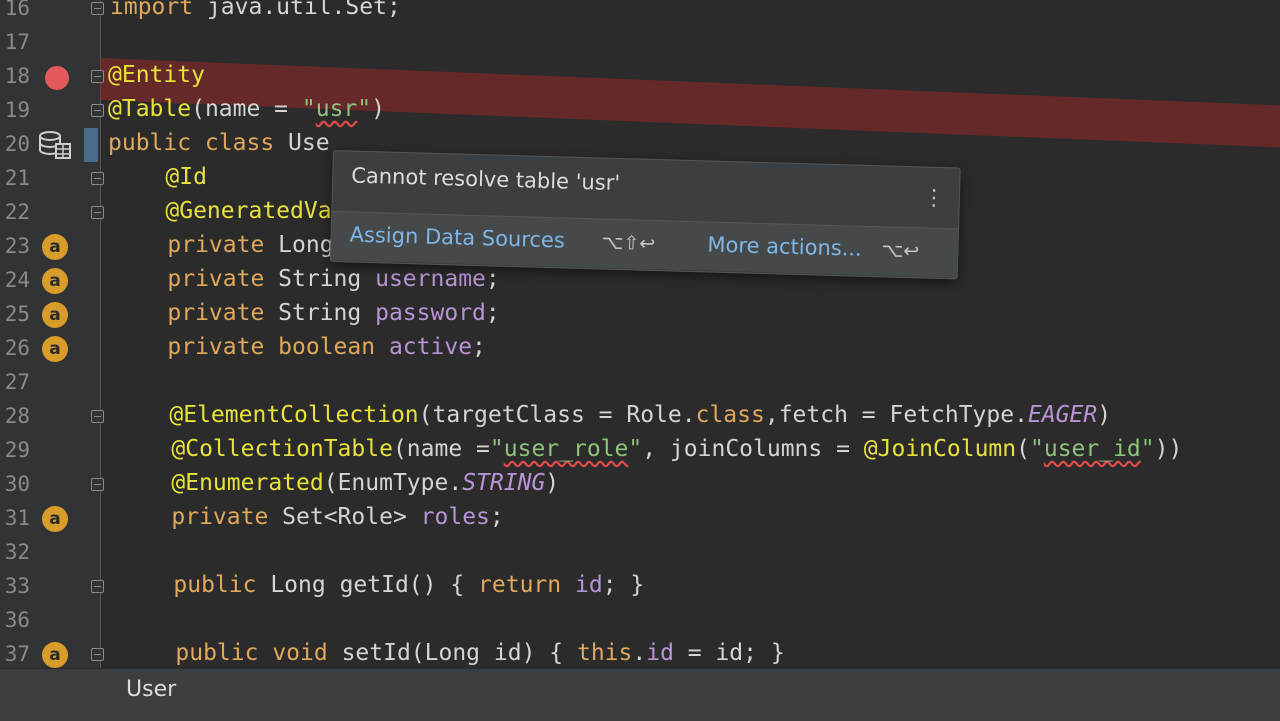  I want to click on line-number: 33, so click(15, 586).